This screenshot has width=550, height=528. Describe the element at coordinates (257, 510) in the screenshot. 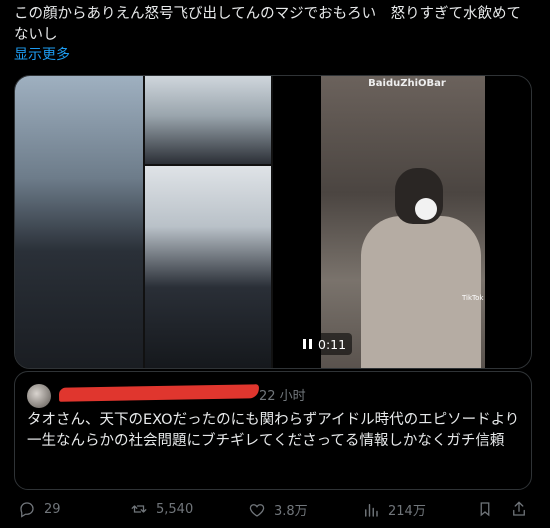

I see `heart-icon` at that location.